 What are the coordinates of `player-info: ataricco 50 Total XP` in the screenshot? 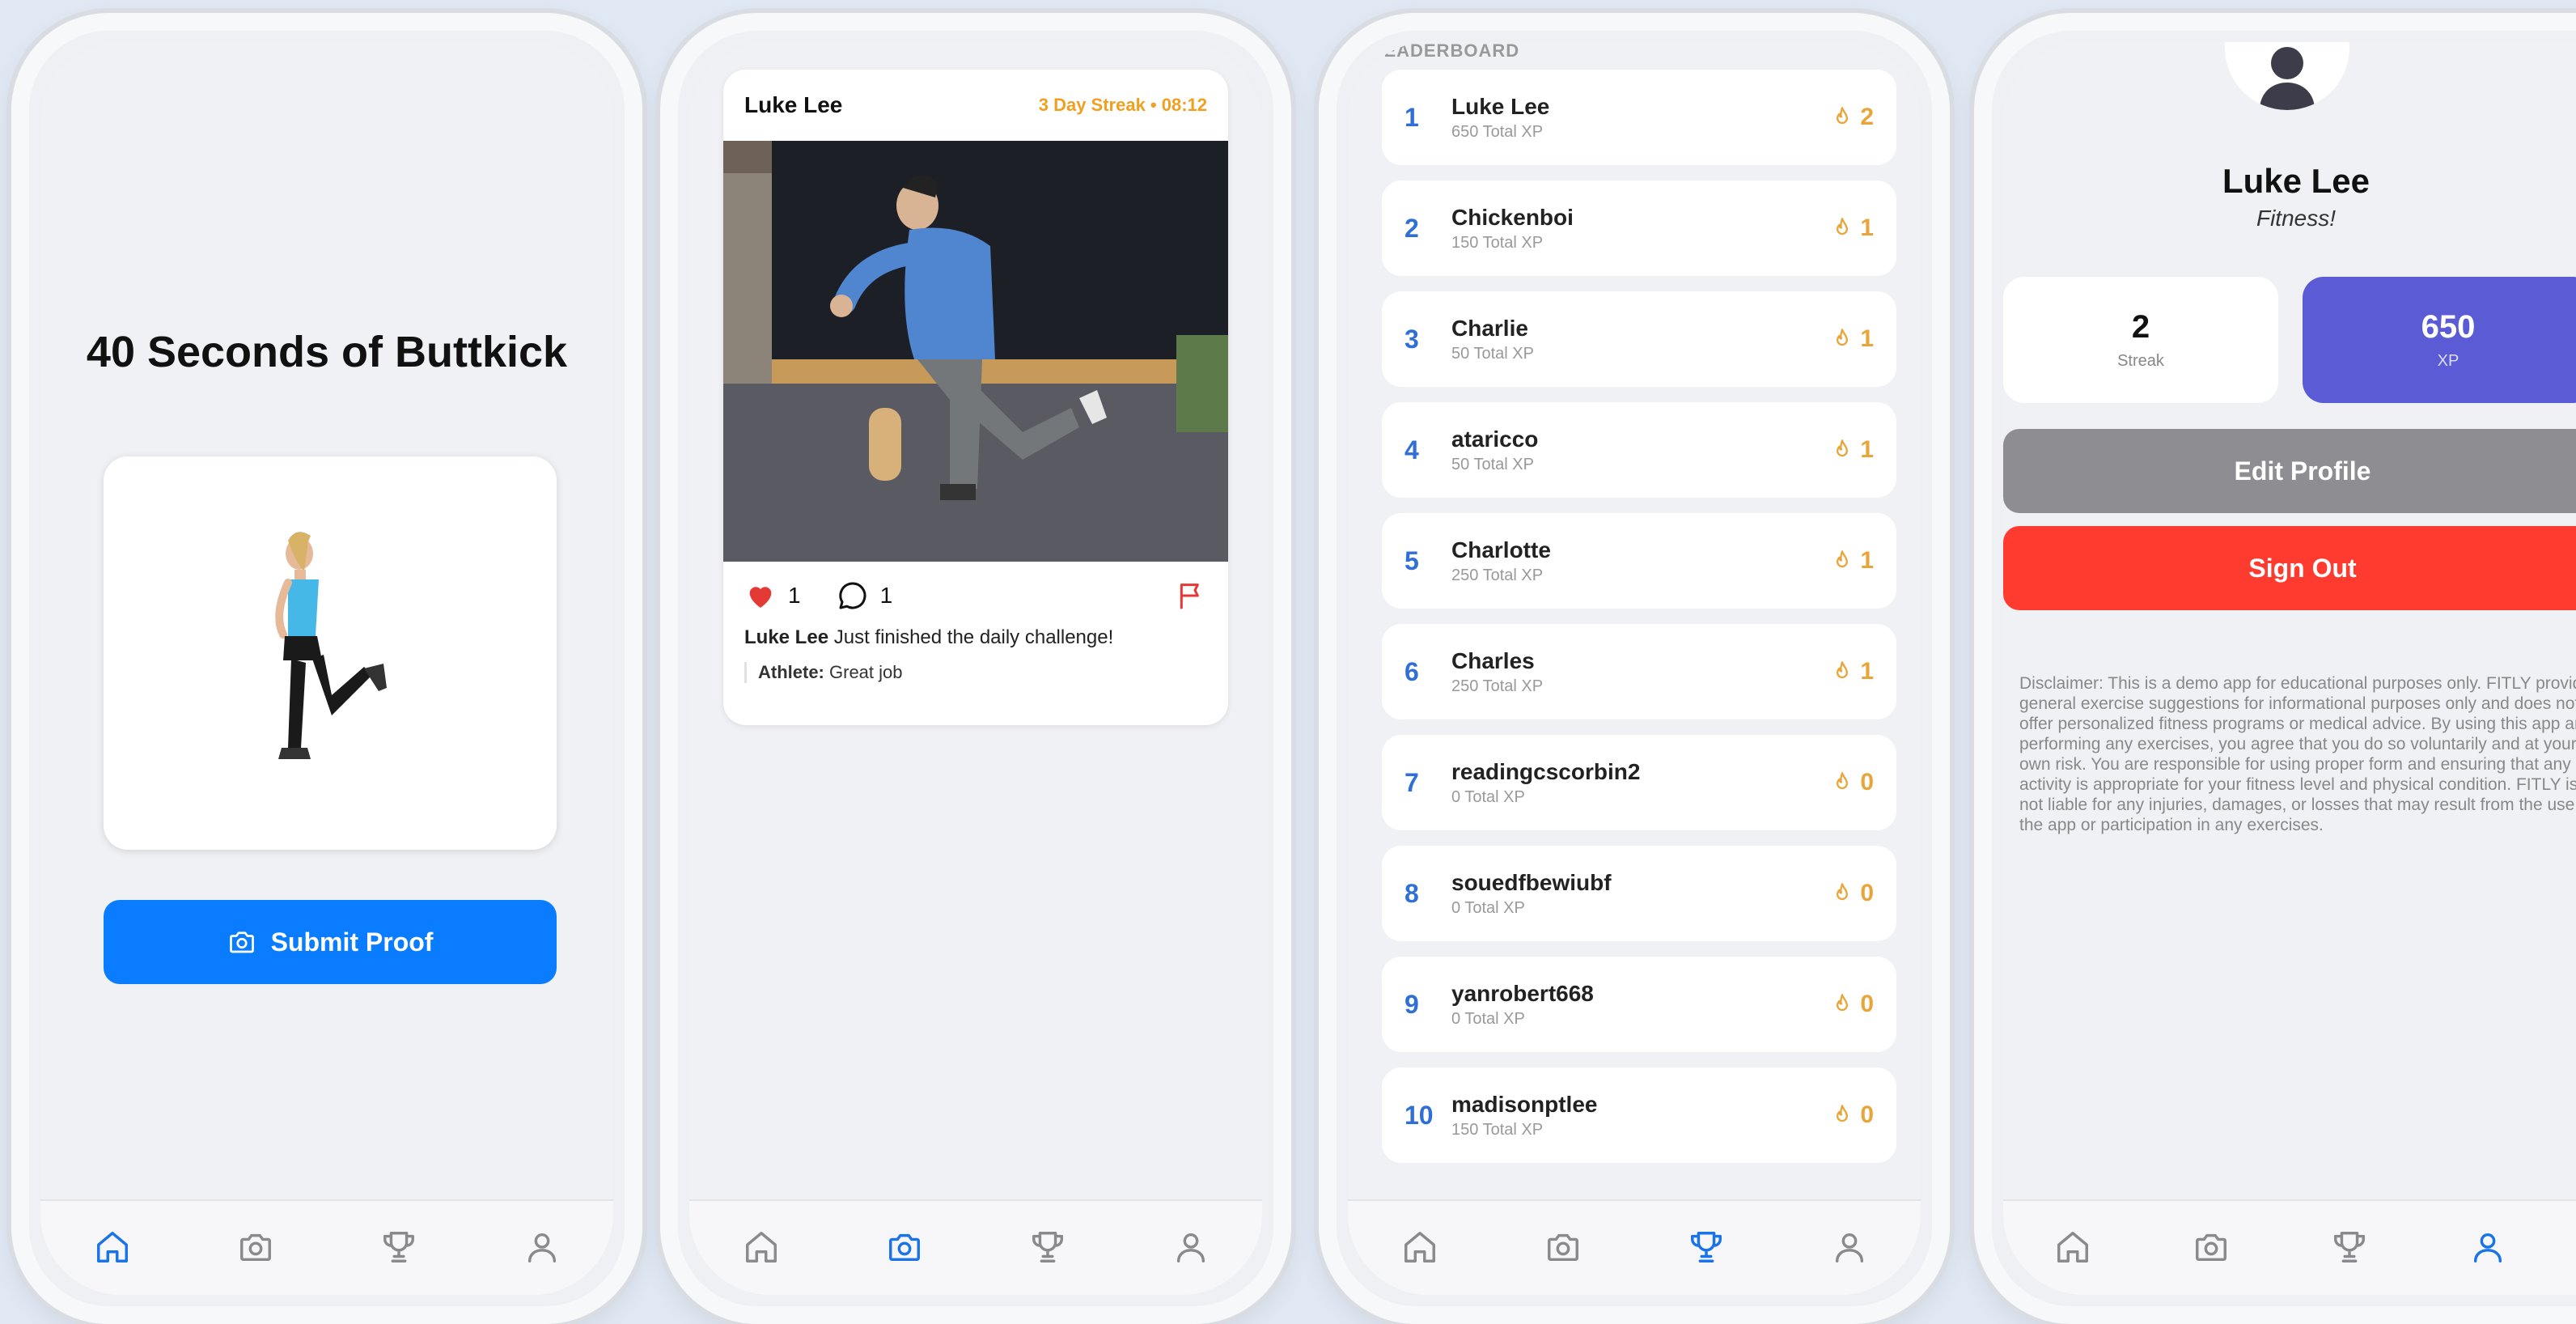 It's located at (1641, 450).